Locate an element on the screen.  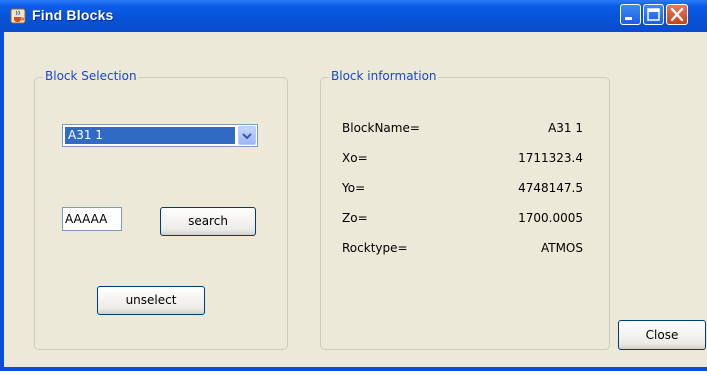
window-title: Find Blocks is located at coordinates (73, 15).